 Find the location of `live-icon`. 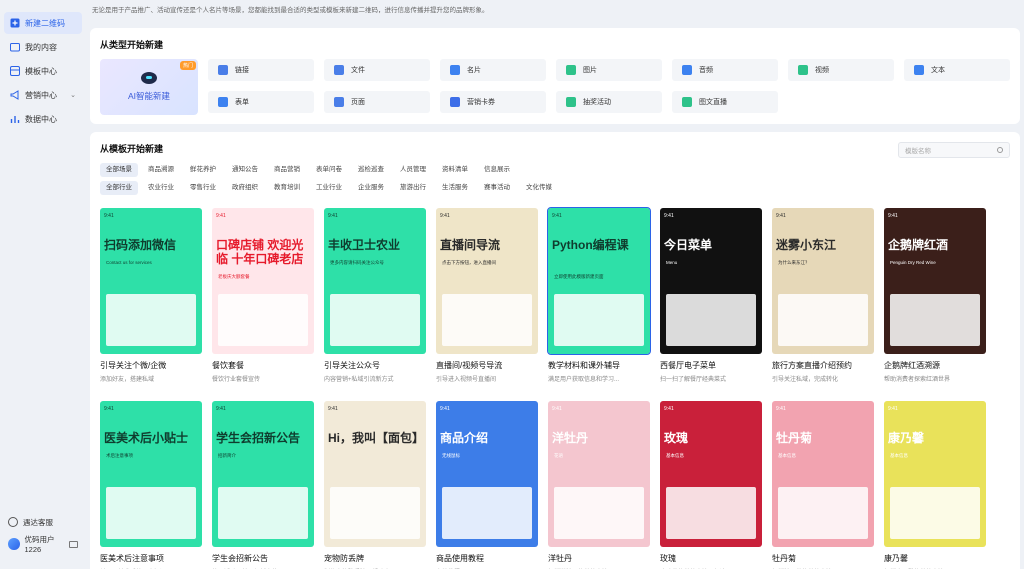

live-icon is located at coordinates (687, 102).